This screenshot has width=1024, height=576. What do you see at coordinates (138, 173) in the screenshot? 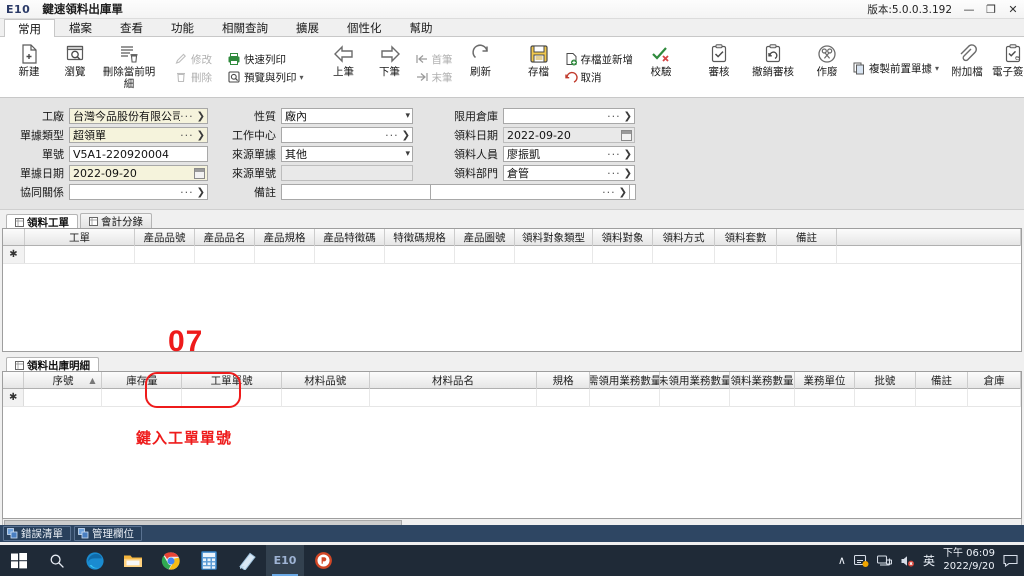
I see `document-date-input: 2022-09-20` at bounding box center [138, 173].